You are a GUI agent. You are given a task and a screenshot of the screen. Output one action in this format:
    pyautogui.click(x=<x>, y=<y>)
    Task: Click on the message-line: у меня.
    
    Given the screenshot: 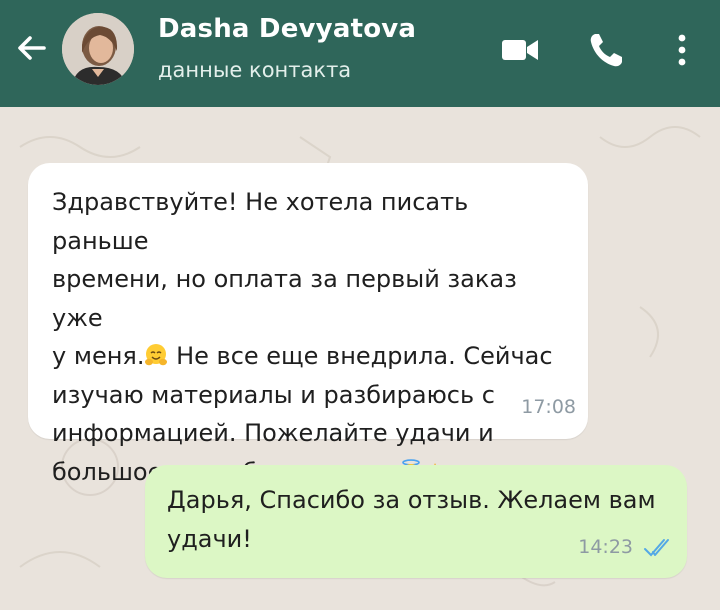 What is the action you would take?
    pyautogui.click(x=98, y=356)
    